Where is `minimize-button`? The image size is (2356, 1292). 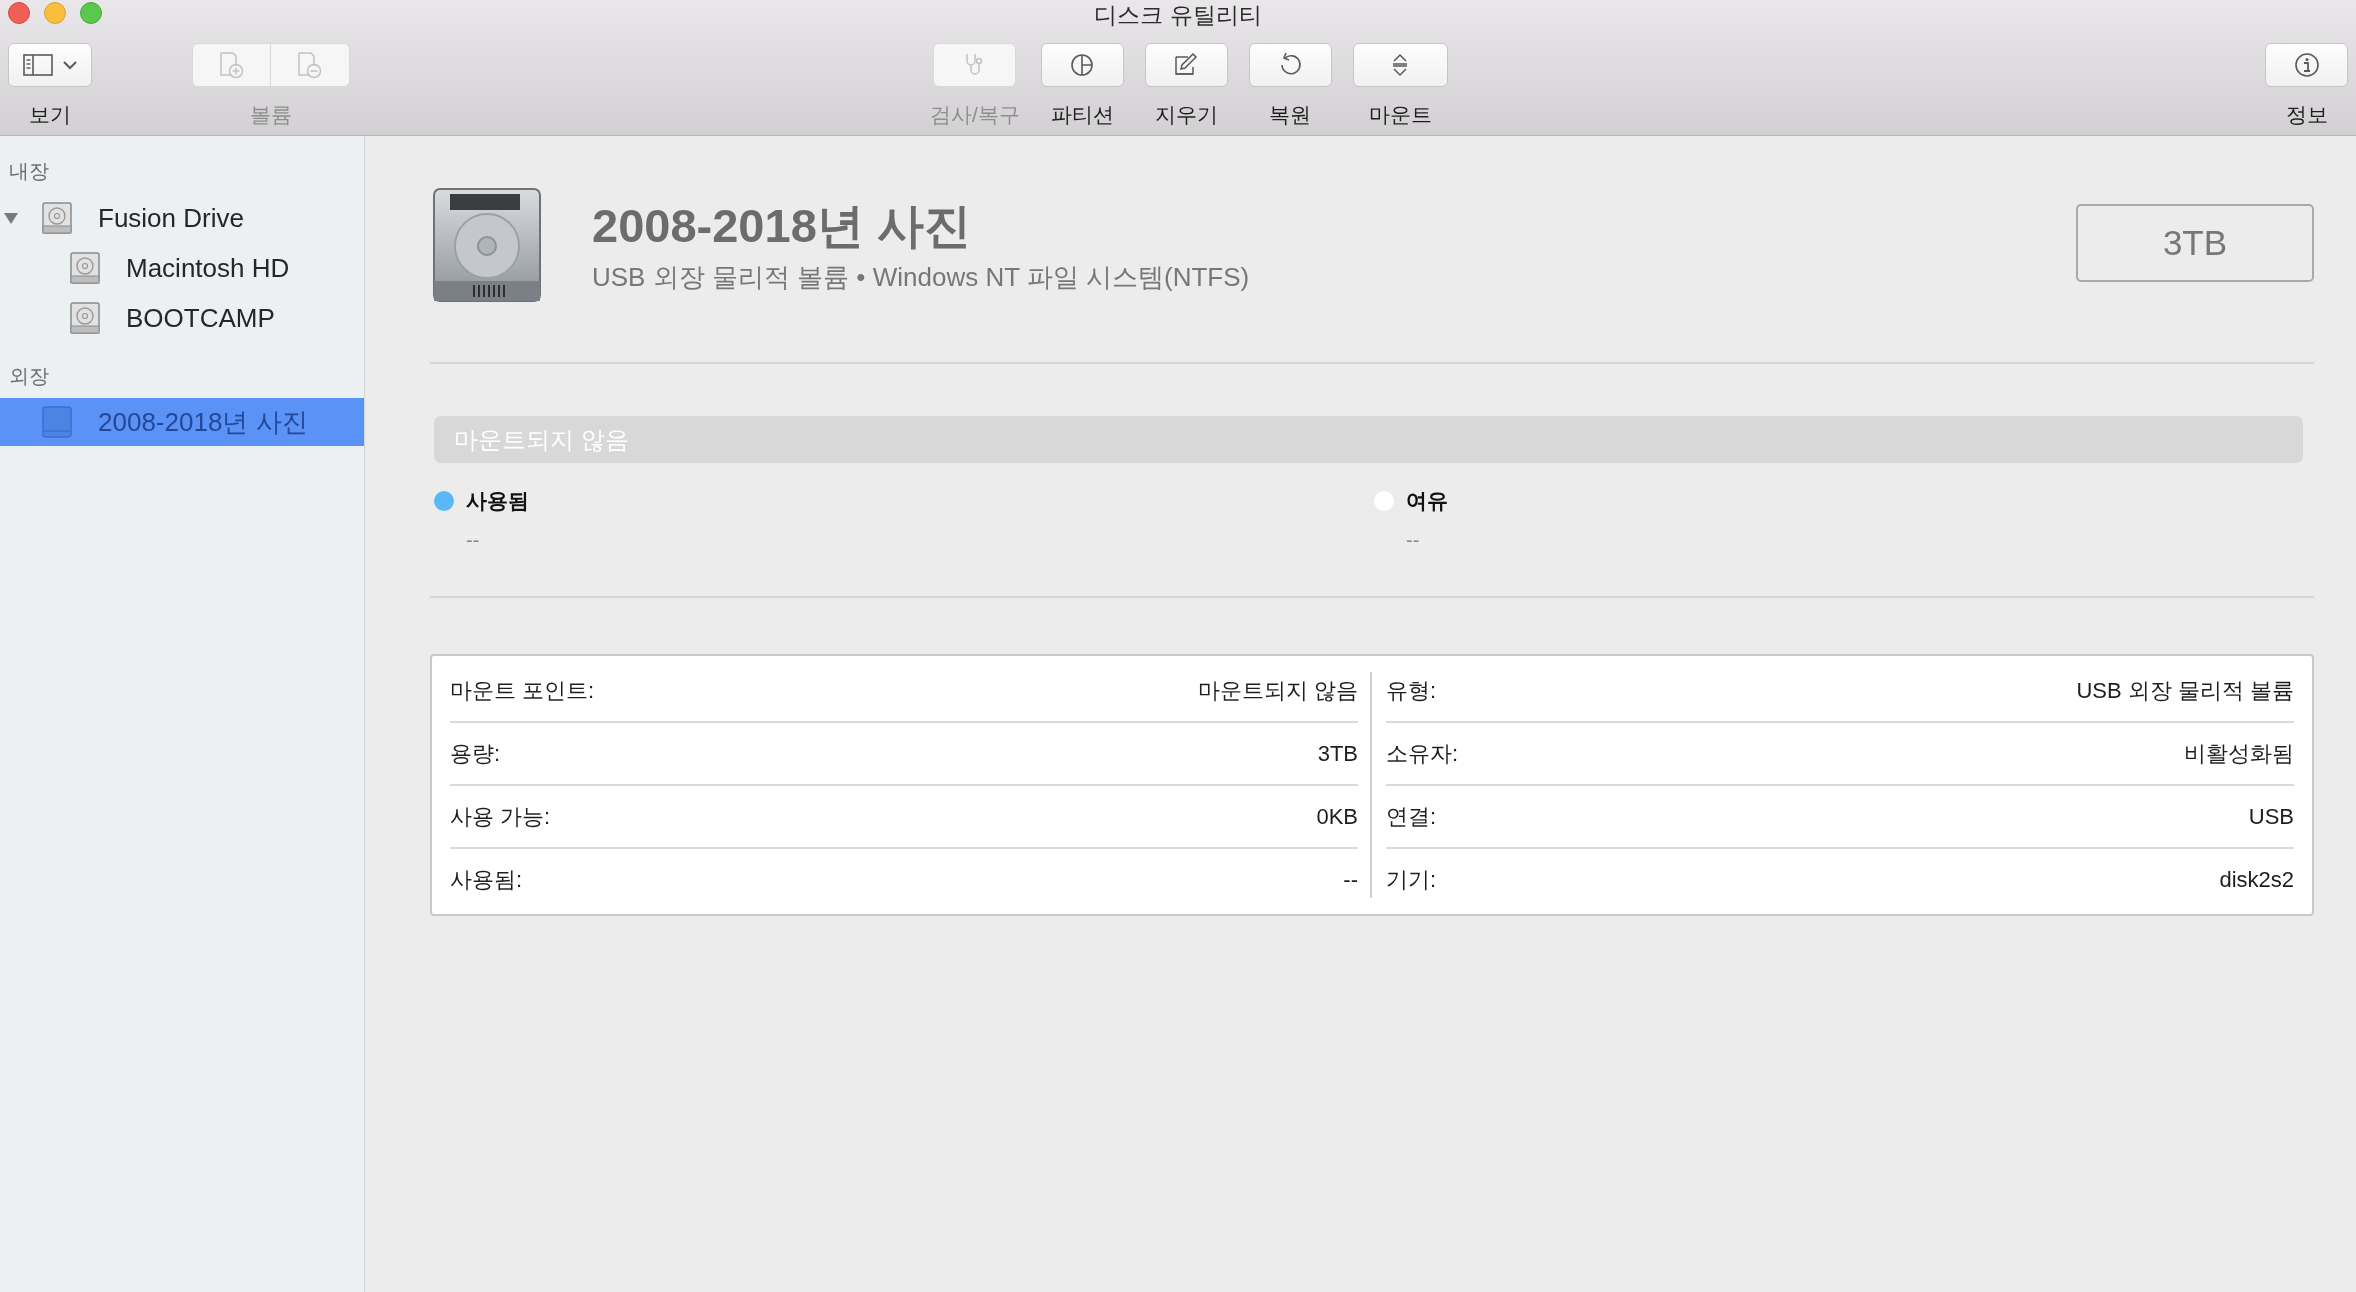
minimize-button is located at coordinates (55, 13).